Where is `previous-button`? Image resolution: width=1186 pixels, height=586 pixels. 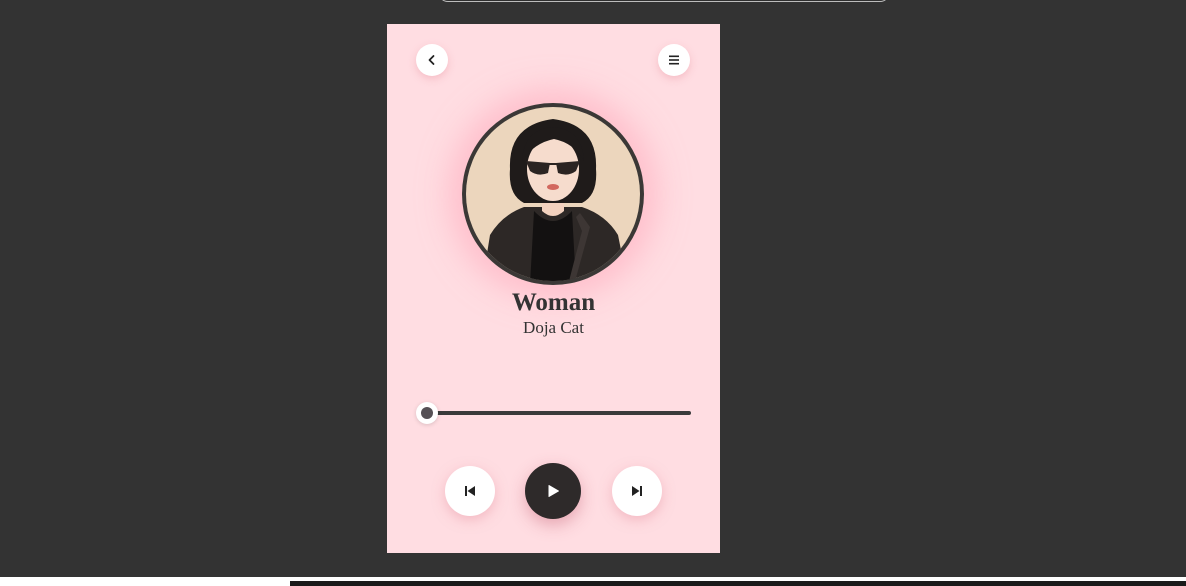 previous-button is located at coordinates (470, 491).